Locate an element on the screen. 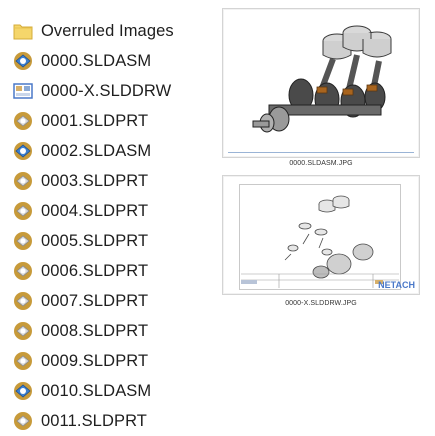  file-item-0000-x-slddrw: 0000-X.SLDDRW is located at coordinates (117, 91).